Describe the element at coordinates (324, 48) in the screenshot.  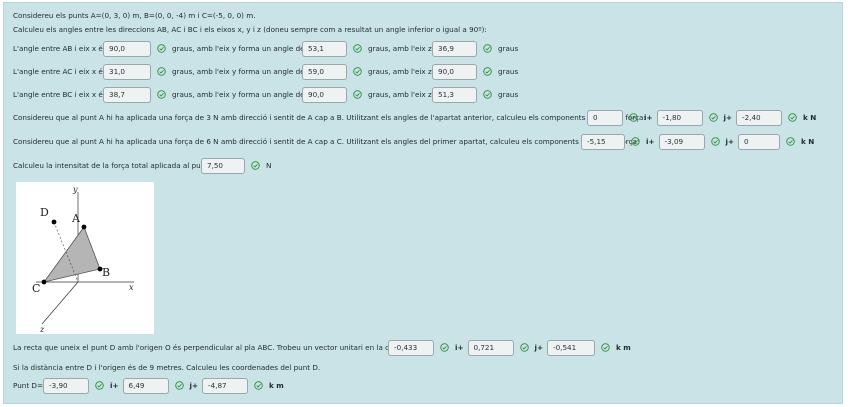
I see `angle-ab-y-input: 53,1` at that location.